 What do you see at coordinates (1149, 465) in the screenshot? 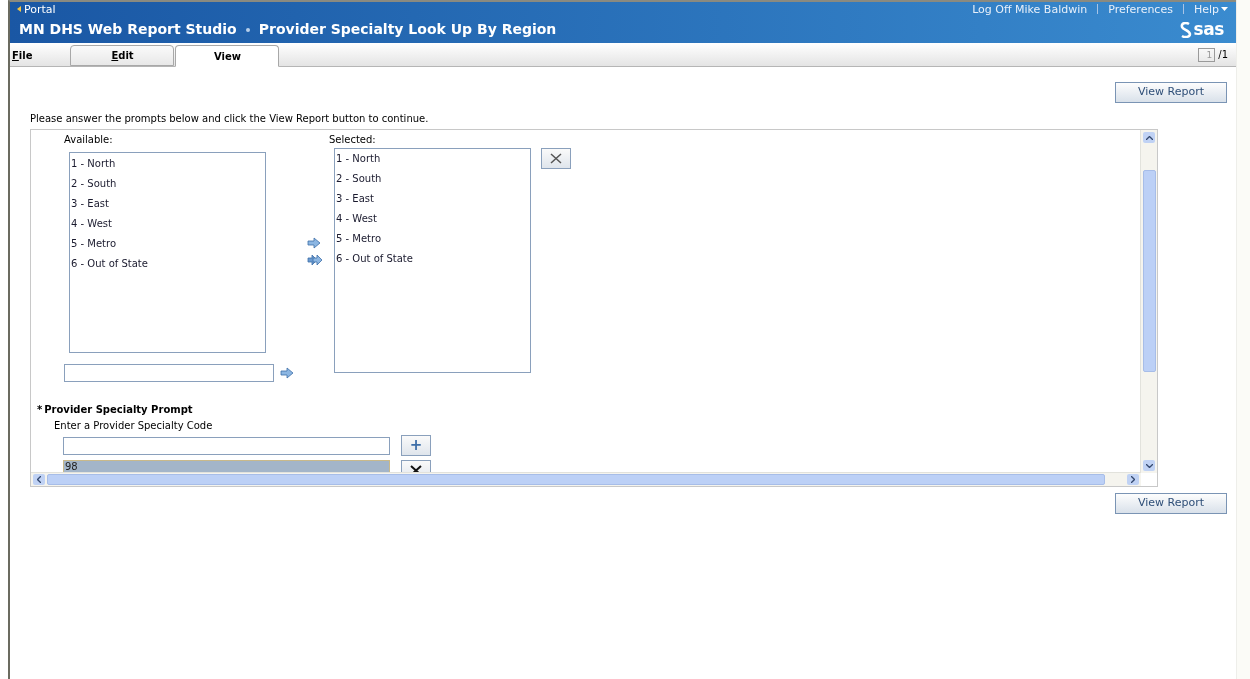
I see `chevron-down-icon` at bounding box center [1149, 465].